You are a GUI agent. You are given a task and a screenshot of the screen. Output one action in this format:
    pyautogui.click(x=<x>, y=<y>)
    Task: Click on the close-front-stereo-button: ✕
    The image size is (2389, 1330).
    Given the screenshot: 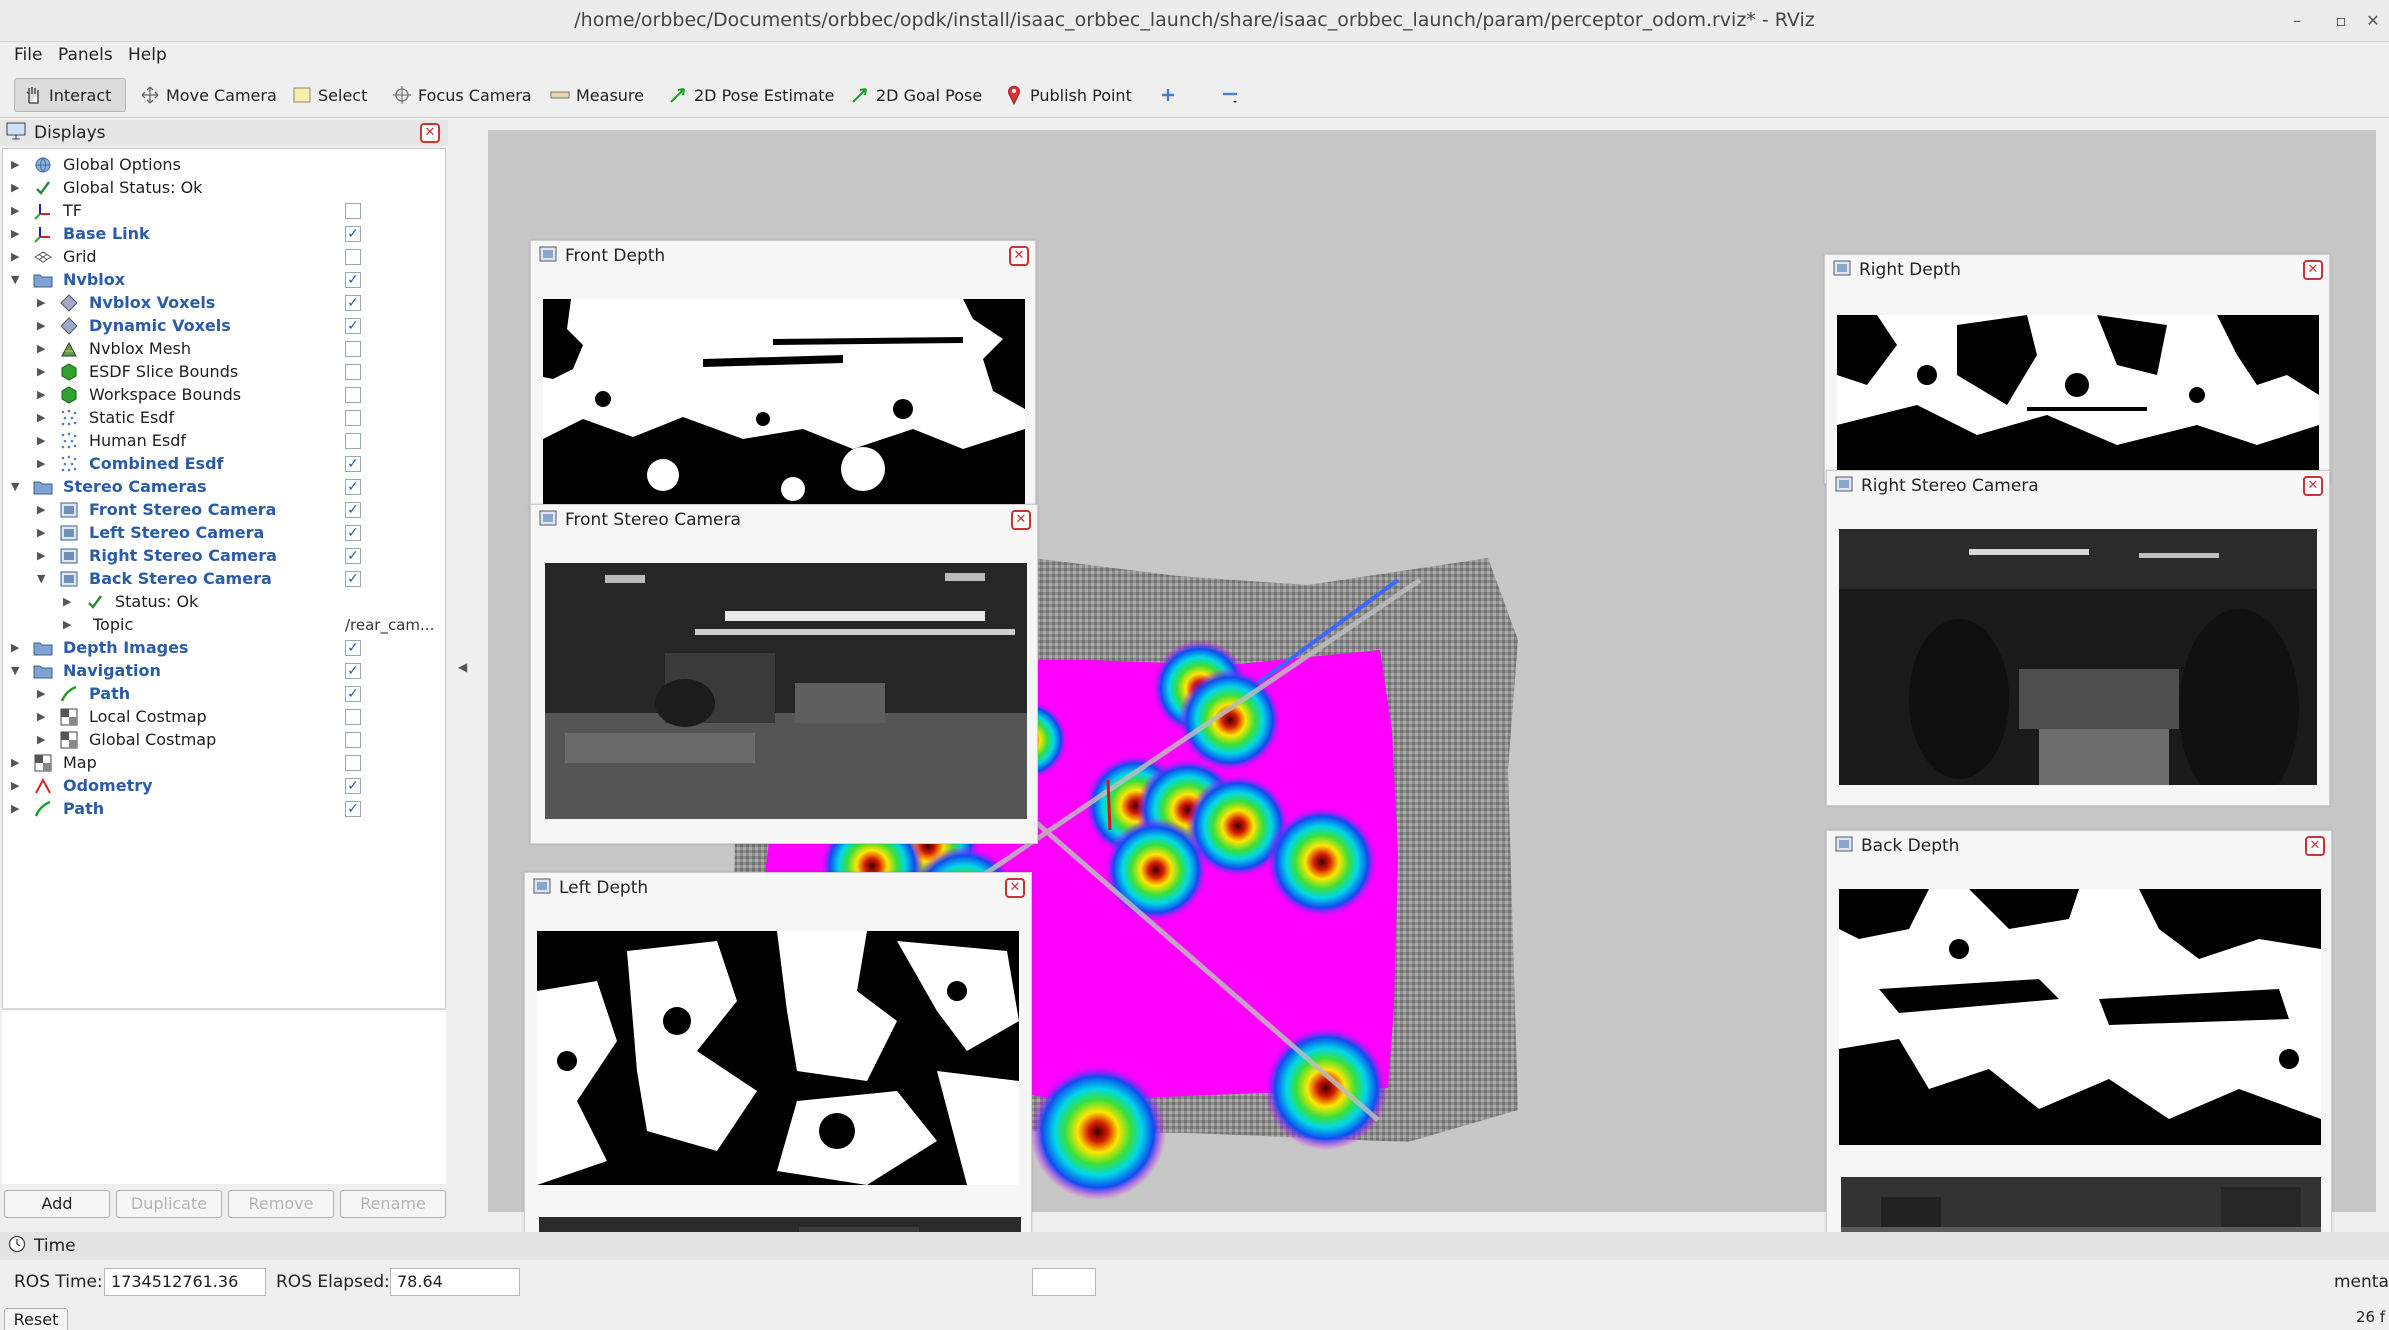 What is the action you would take?
    pyautogui.click(x=1021, y=520)
    